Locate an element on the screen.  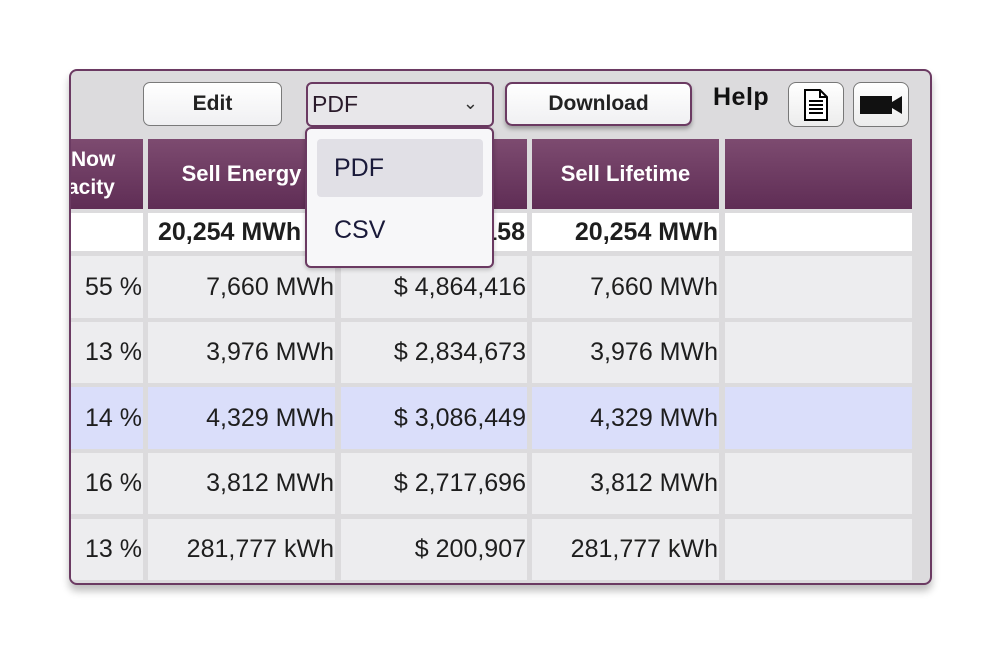
table-cell-capacity: 55 % is located at coordinates (107, 287).